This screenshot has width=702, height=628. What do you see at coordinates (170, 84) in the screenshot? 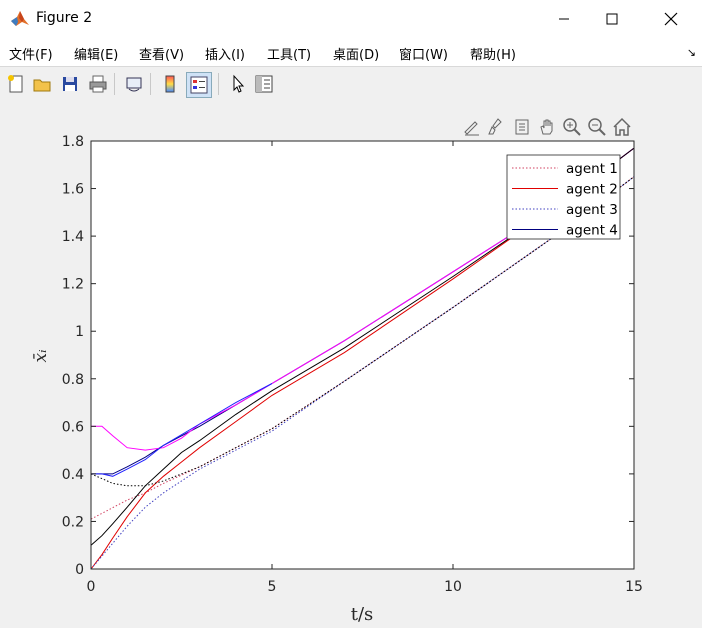
I see `colorbar-icon` at bounding box center [170, 84].